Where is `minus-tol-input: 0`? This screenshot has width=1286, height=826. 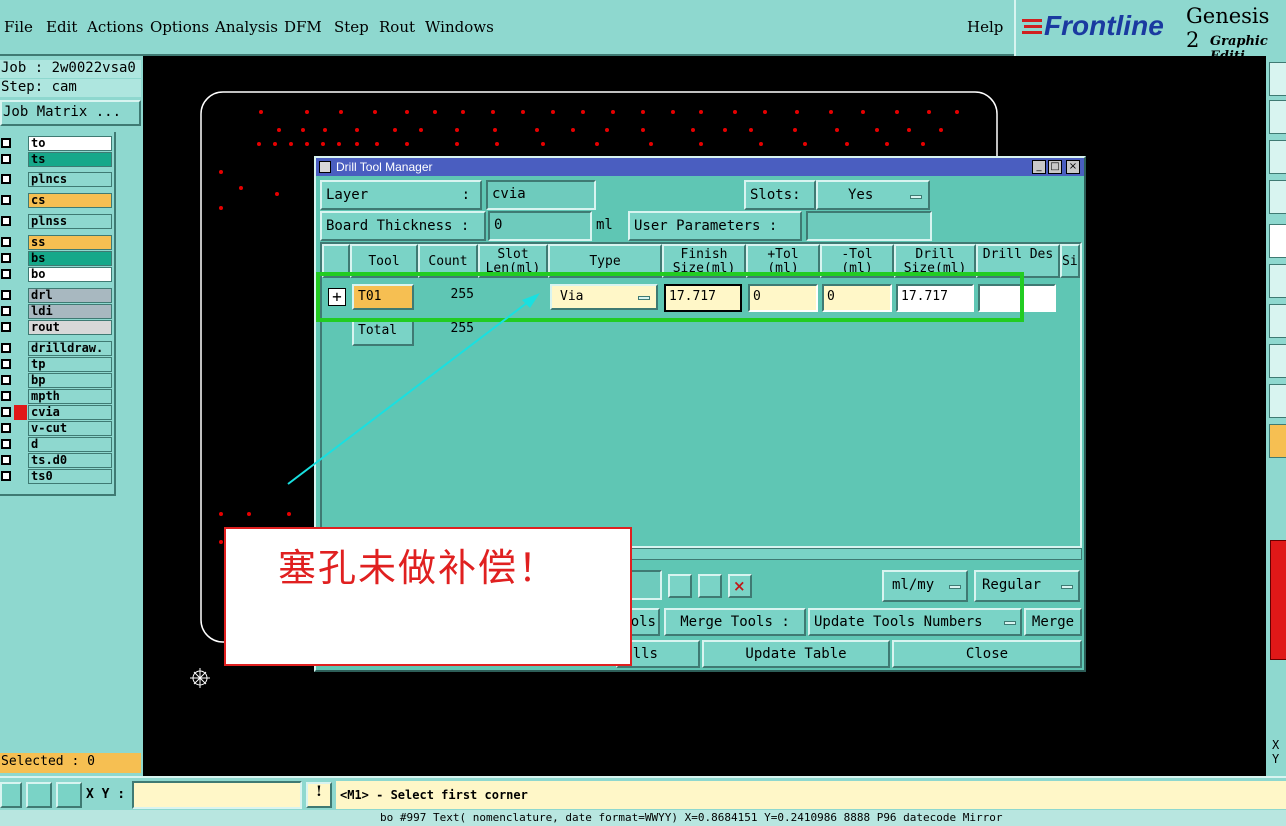 minus-tol-input: 0 is located at coordinates (857, 298).